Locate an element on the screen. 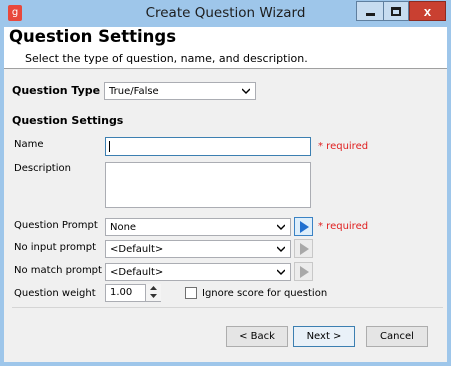 The image size is (451, 366). maximize-icon is located at coordinates (396, 11).